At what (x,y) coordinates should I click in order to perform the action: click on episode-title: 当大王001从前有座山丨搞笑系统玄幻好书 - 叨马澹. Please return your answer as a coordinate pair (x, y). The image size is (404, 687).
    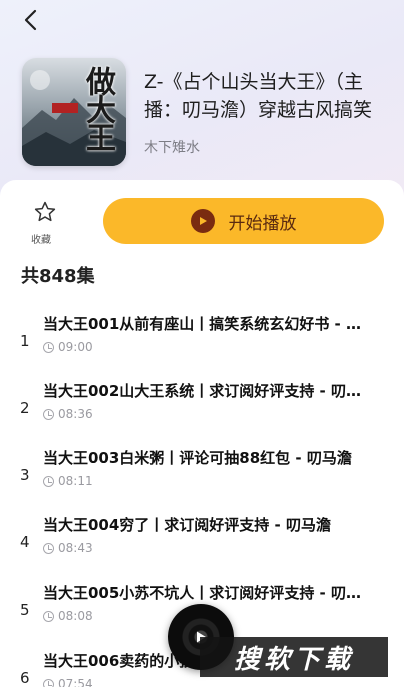
    Looking at the image, I should click on (205, 324).